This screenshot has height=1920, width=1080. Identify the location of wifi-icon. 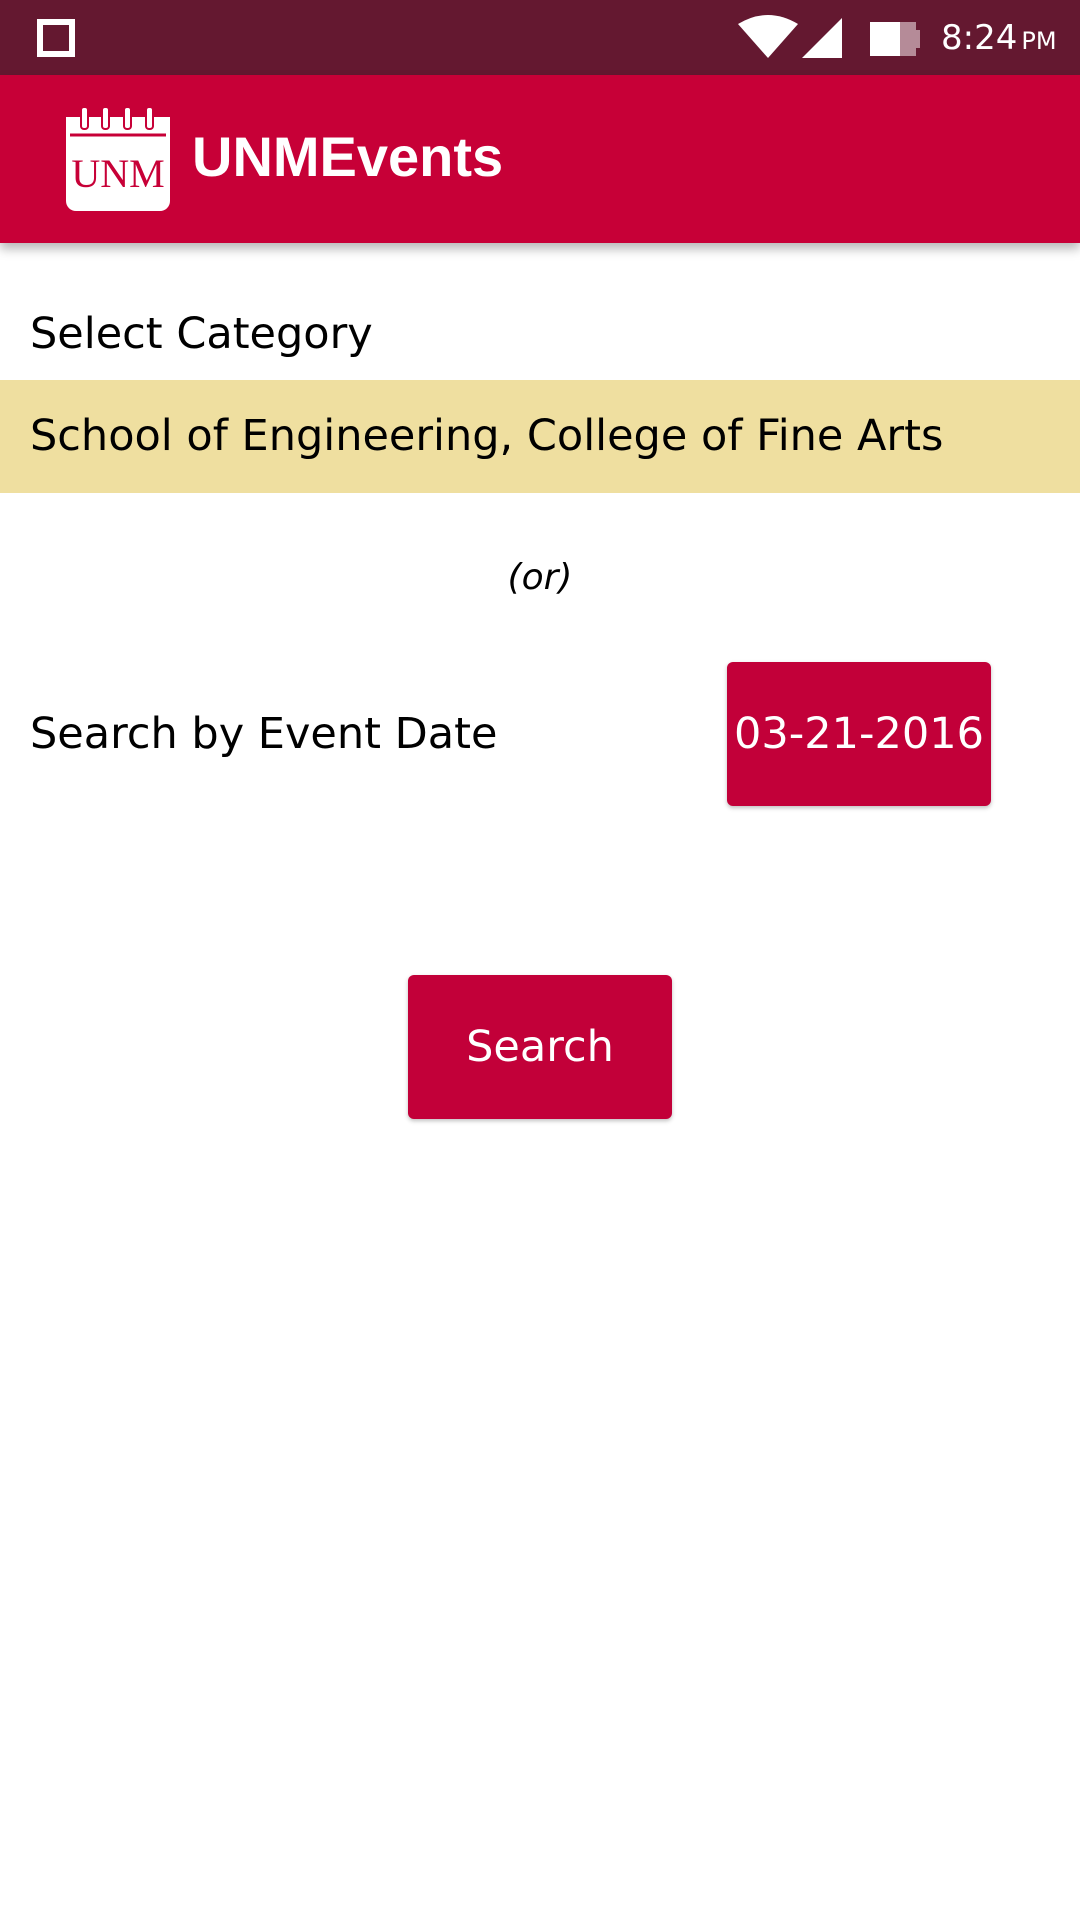
(768, 36).